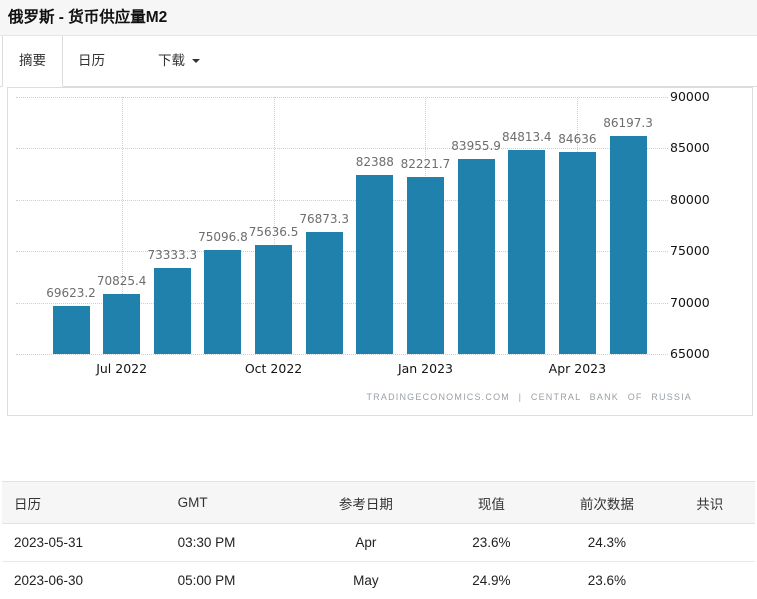  Describe the element at coordinates (577, 368) in the screenshot. I see `x-tick-label: Apr 2023` at that location.